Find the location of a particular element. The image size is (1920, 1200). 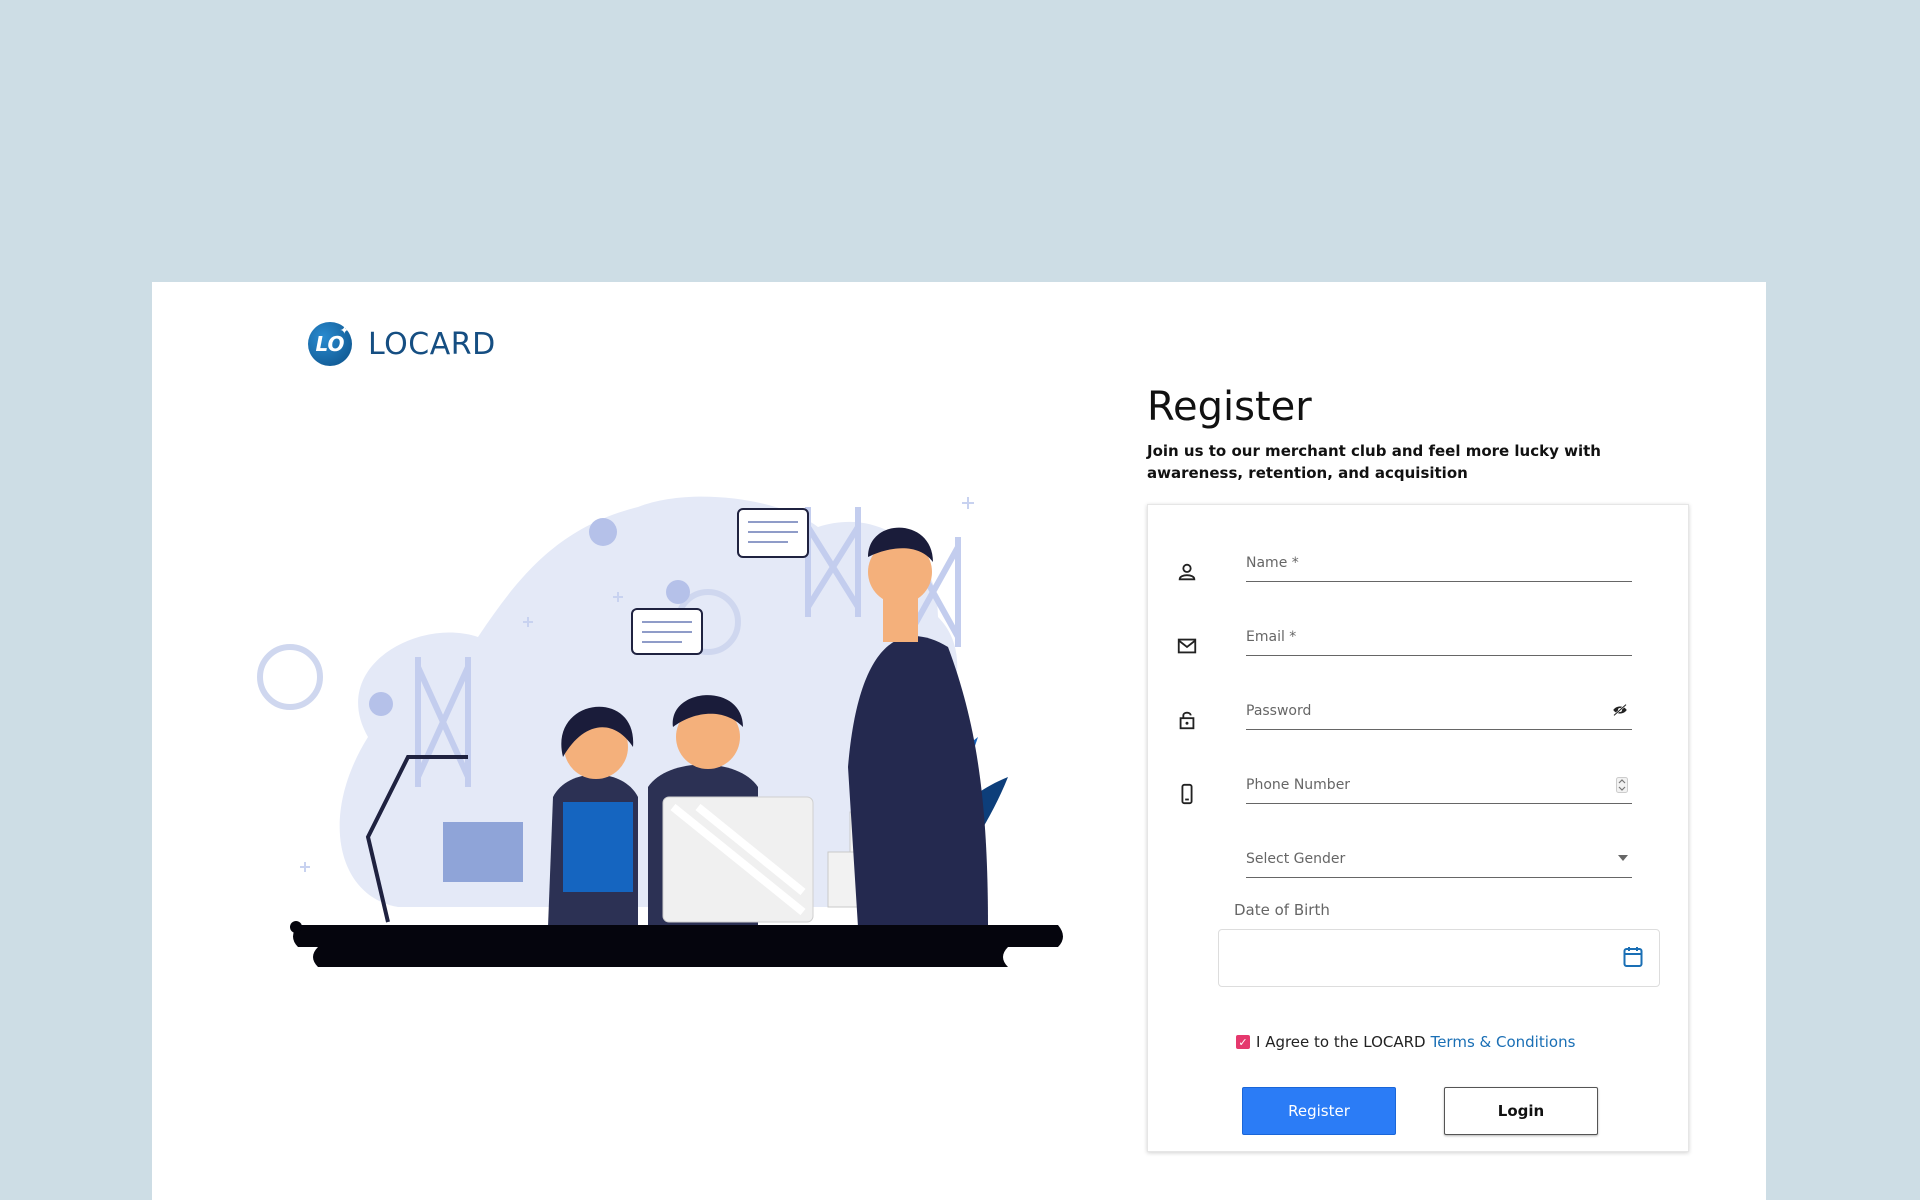

login-button: Login is located at coordinates (1521, 1111).